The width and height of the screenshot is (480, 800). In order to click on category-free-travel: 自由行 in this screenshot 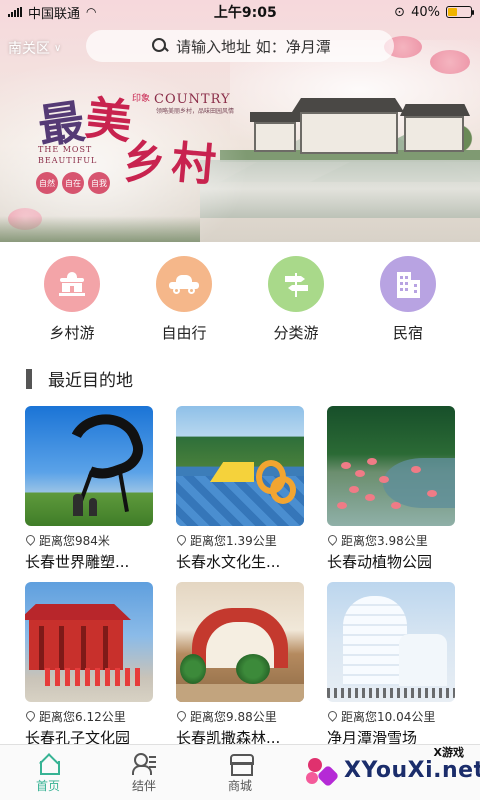, I will do `click(184, 301)`.